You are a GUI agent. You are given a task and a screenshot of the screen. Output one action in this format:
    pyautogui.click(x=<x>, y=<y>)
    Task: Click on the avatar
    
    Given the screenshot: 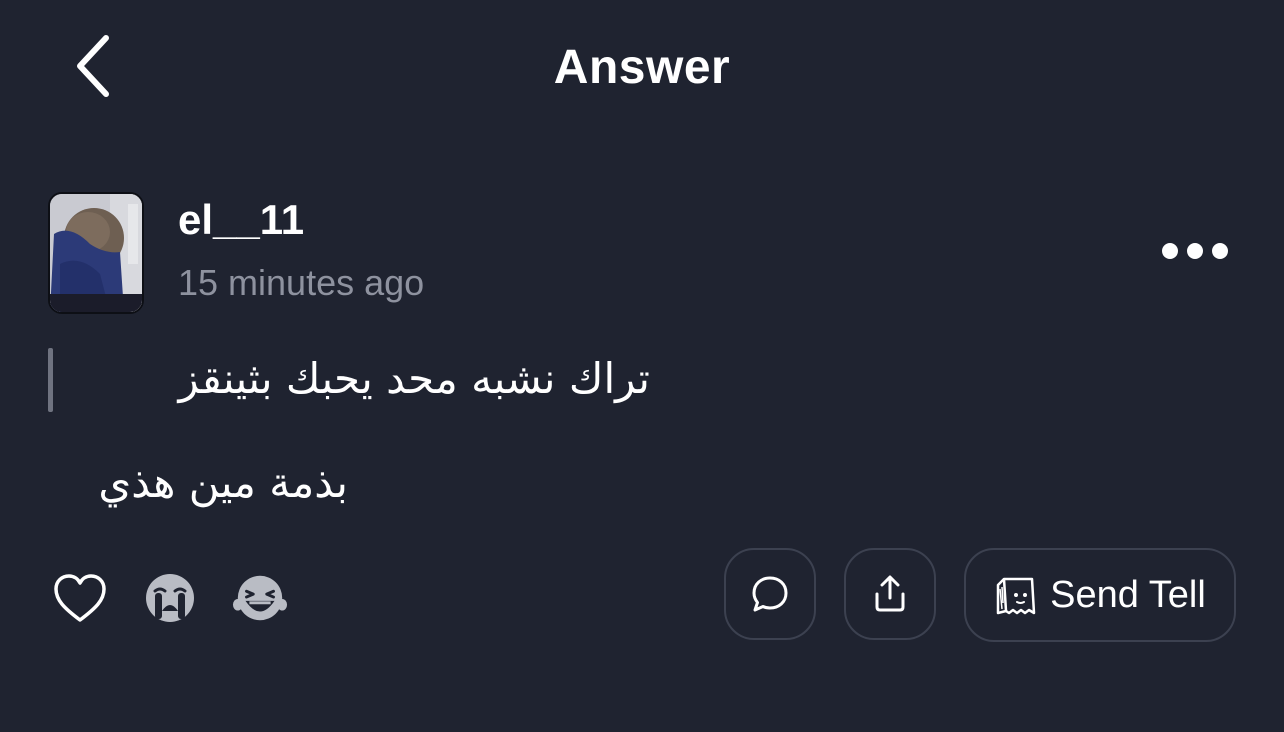 What is the action you would take?
    pyautogui.click(x=96, y=253)
    